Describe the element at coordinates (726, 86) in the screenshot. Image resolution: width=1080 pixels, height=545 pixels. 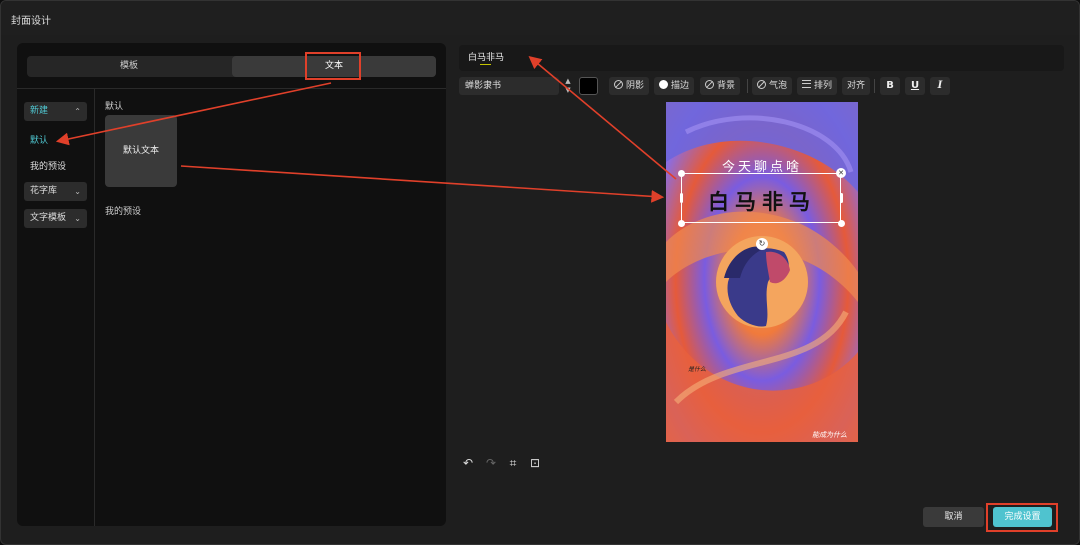
I see `background-label: 背景` at that location.